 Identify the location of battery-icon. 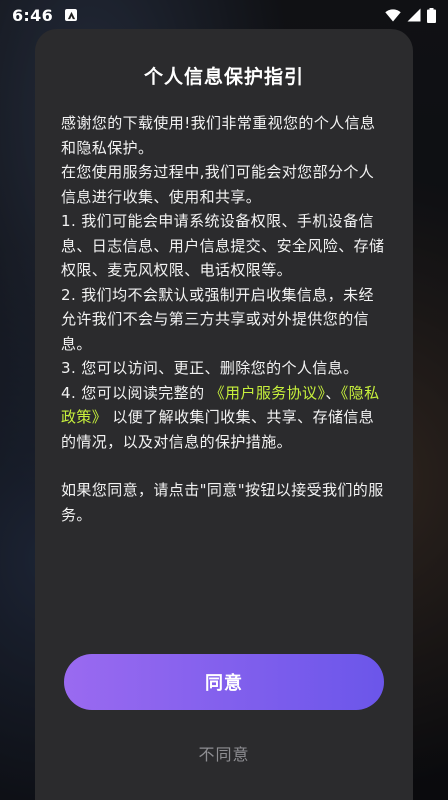
(431, 15).